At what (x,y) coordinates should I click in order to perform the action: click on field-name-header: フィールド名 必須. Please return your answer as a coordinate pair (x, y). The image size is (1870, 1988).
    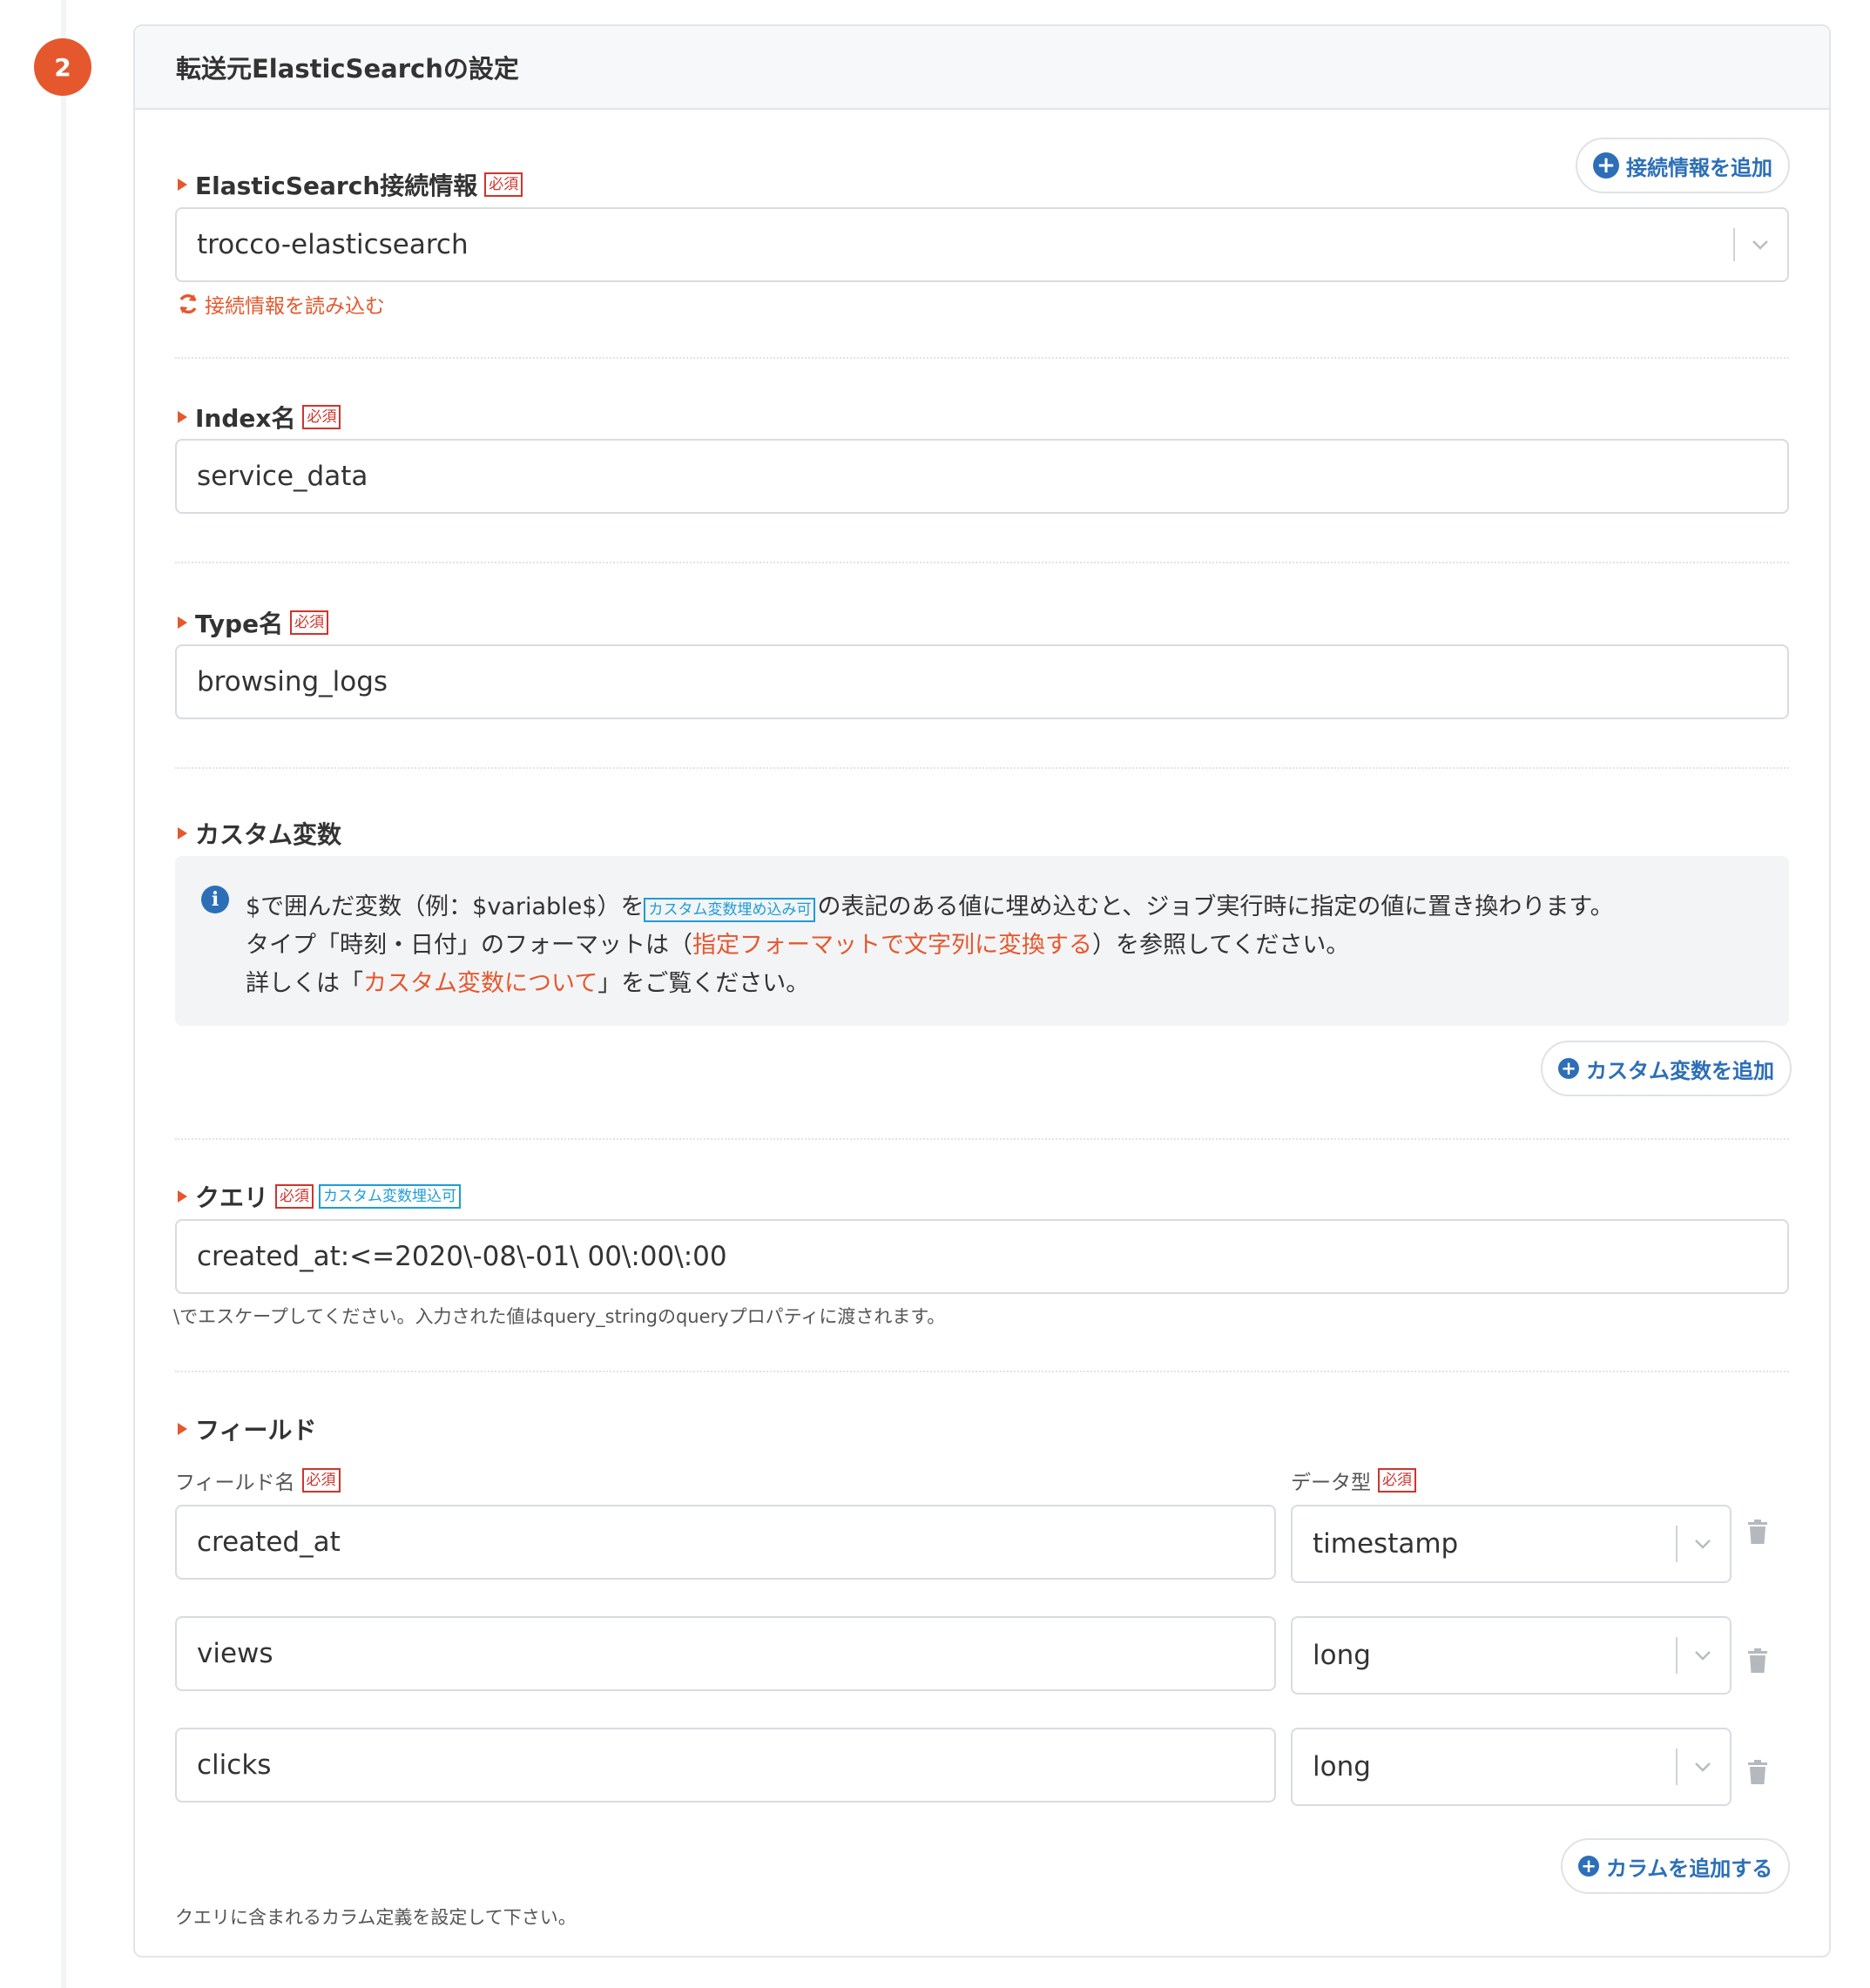
    Looking at the image, I should click on (258, 1480).